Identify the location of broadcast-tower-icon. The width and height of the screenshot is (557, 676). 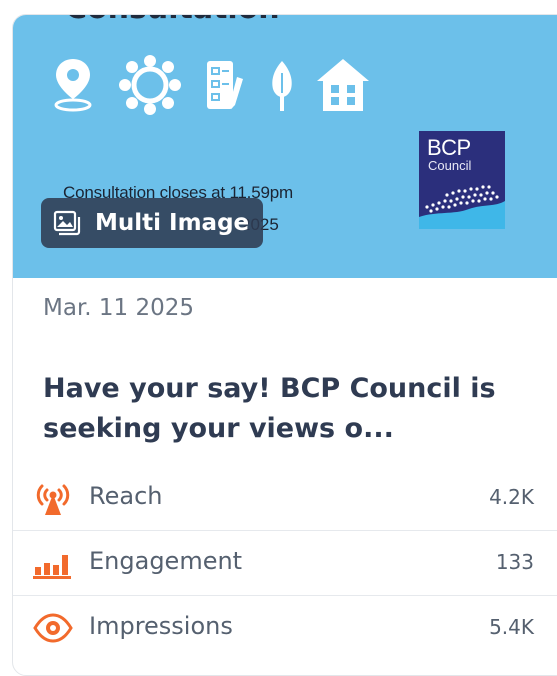
(53, 499).